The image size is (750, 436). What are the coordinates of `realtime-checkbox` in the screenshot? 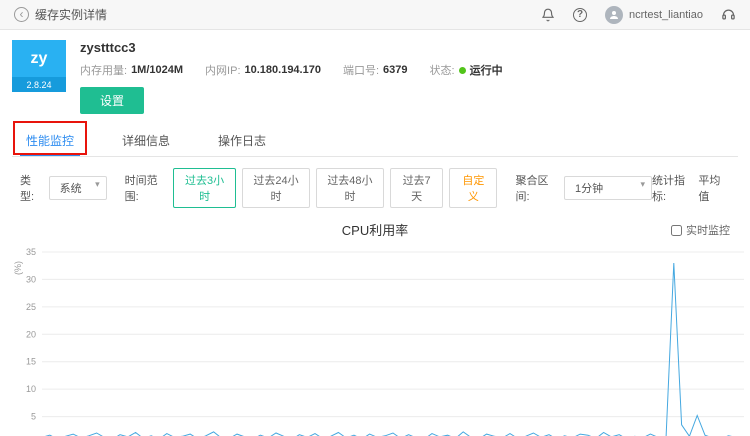 It's located at (676, 230).